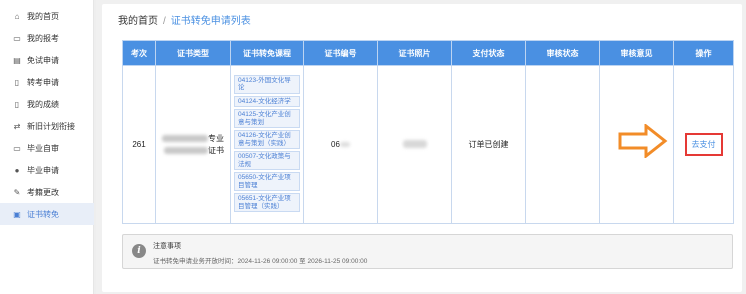 The height and width of the screenshot is (294, 746). I want to click on arrow-right-icon, so click(643, 141).